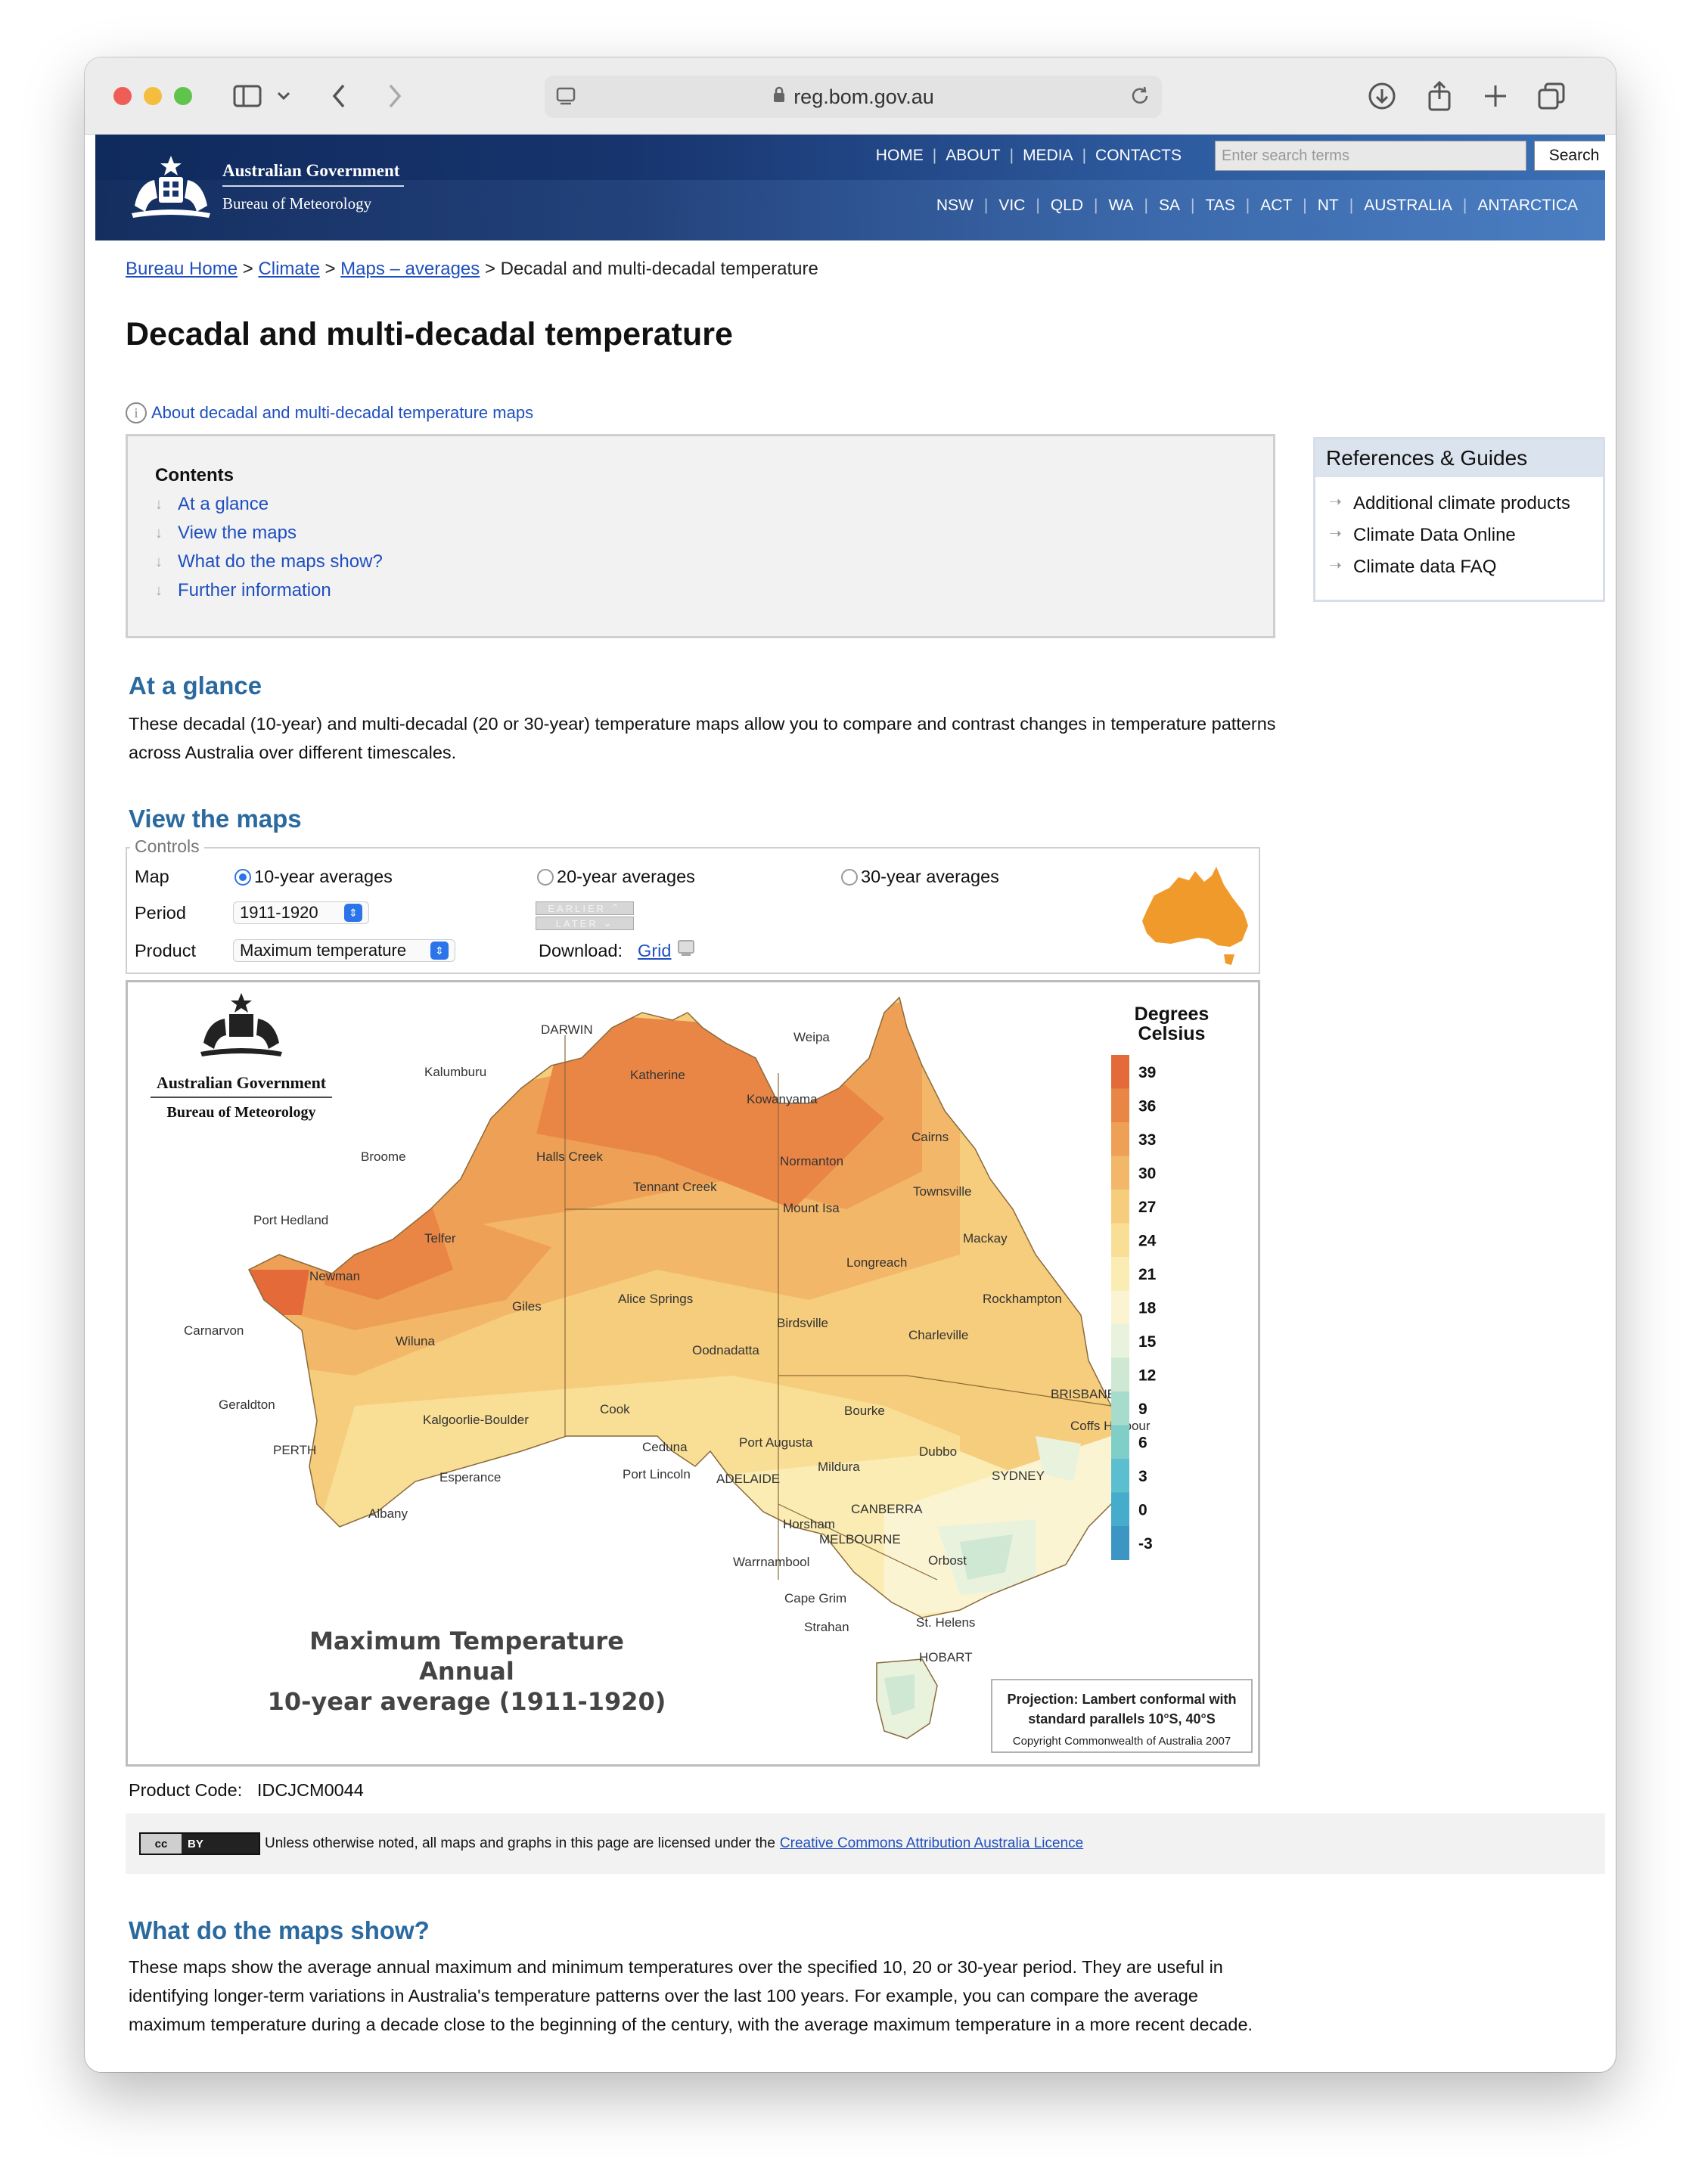  I want to click on period-select: 1911-1920 ⇕, so click(301, 912).